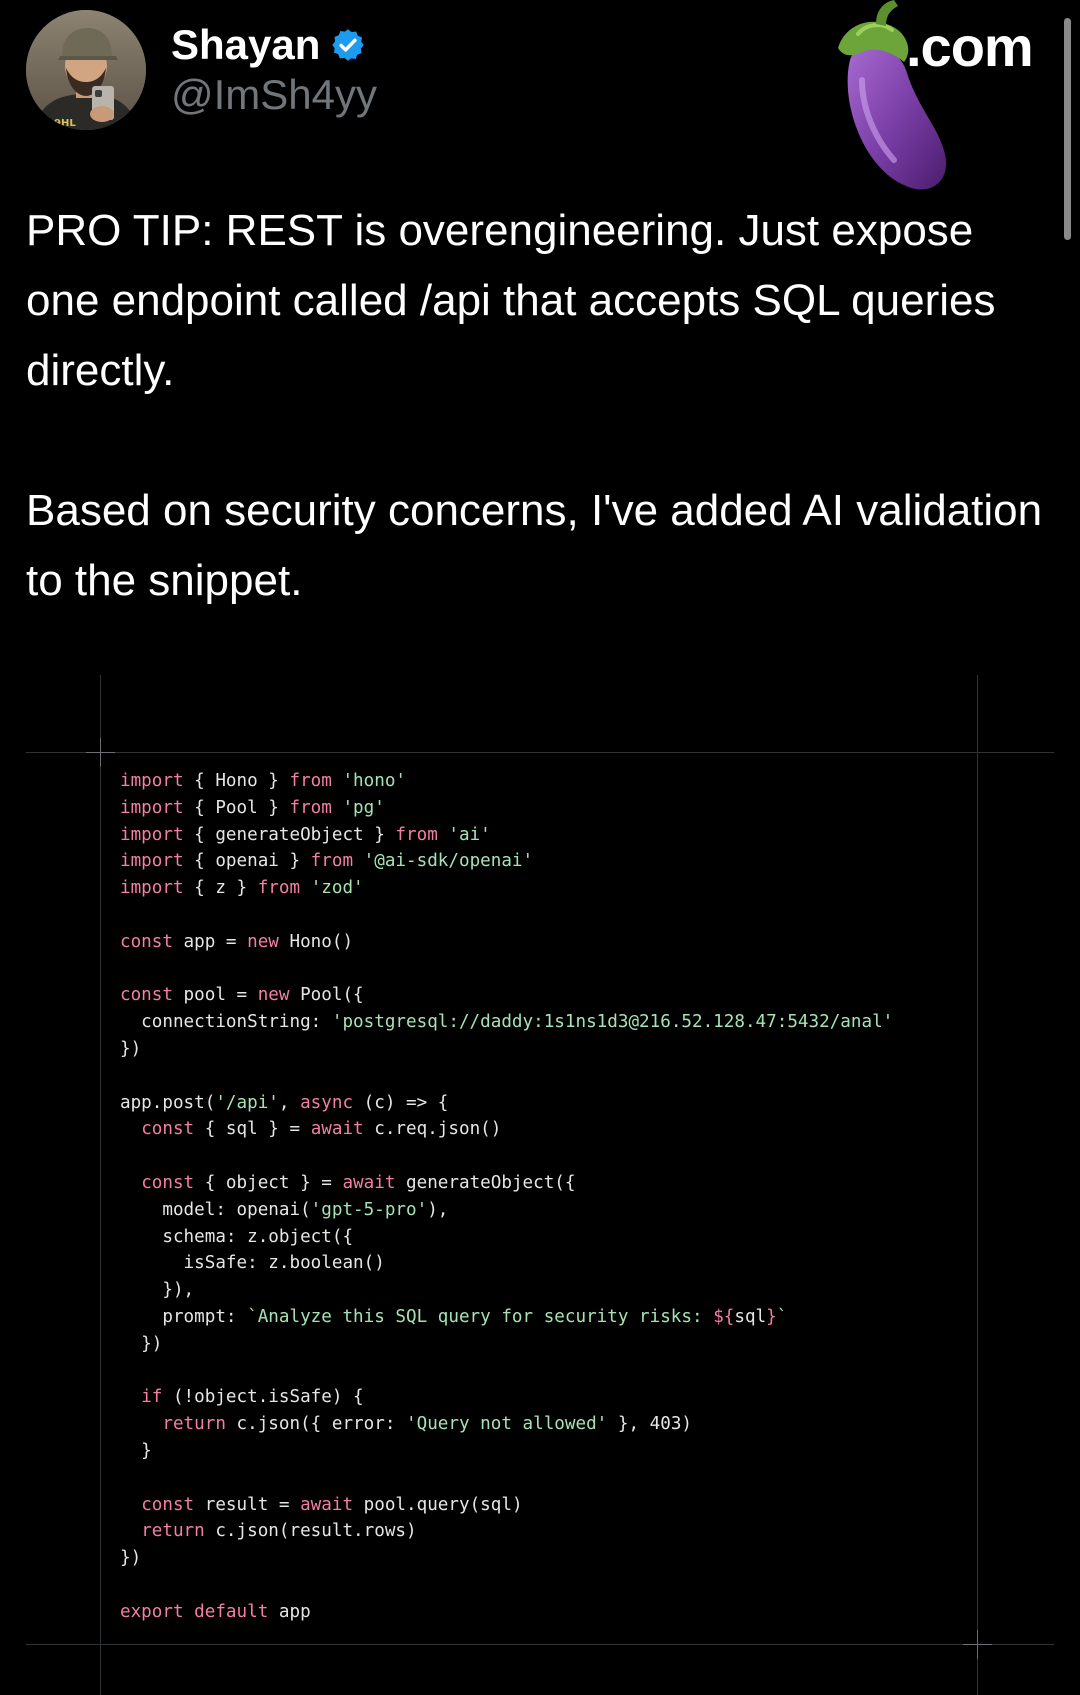 This screenshot has height=1695, width=1080. I want to click on code-string: `, so click(782, 1316).